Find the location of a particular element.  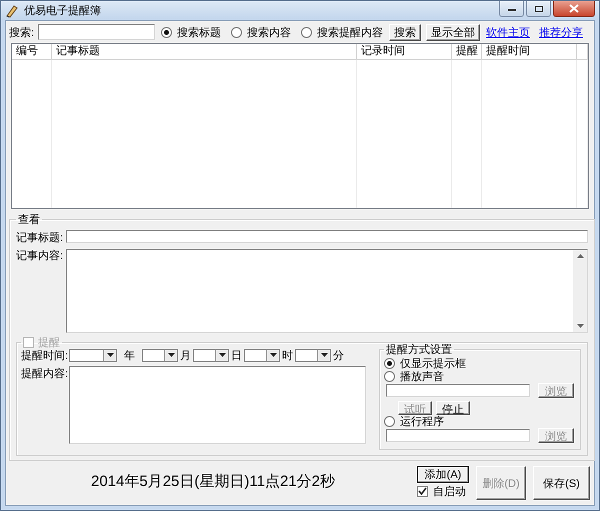

unit-label: 时 is located at coordinates (287, 355).